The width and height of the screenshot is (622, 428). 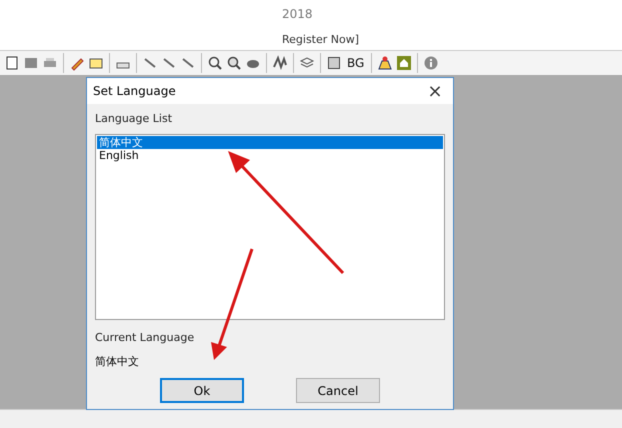 I want to click on language-list-label: Language List, so click(x=134, y=118).